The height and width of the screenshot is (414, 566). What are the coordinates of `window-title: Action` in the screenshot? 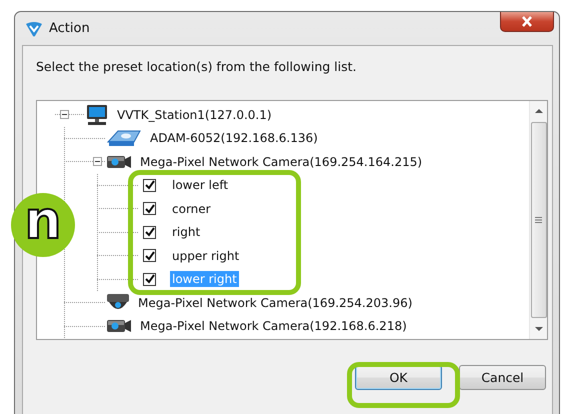 It's located at (69, 28).